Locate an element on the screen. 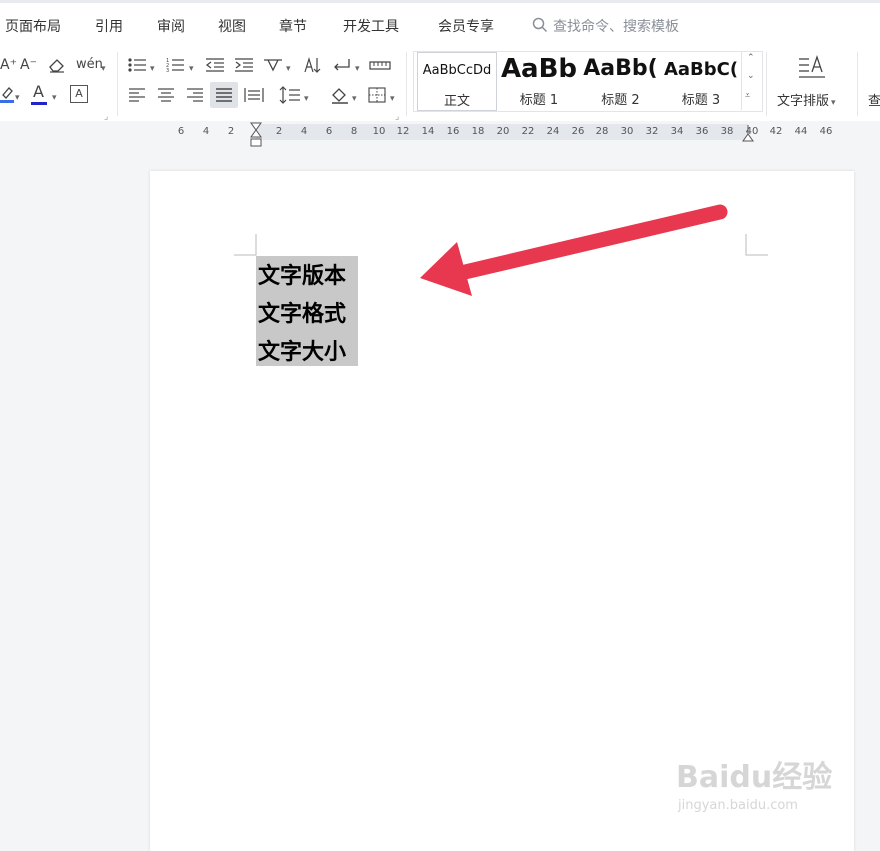 This screenshot has height=851, width=880. ruler-number: 18 is located at coordinates (478, 131).